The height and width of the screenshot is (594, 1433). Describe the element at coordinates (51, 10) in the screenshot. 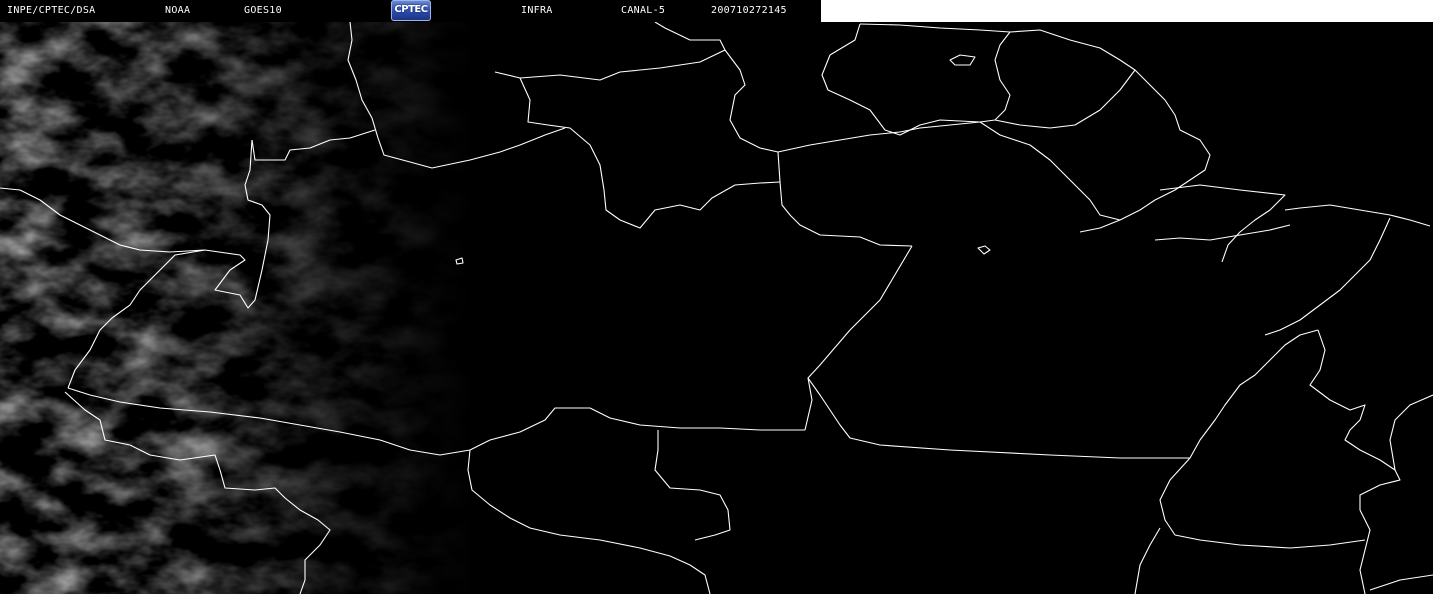

I see `source-label: INPE/CPTEC/DSA` at that location.